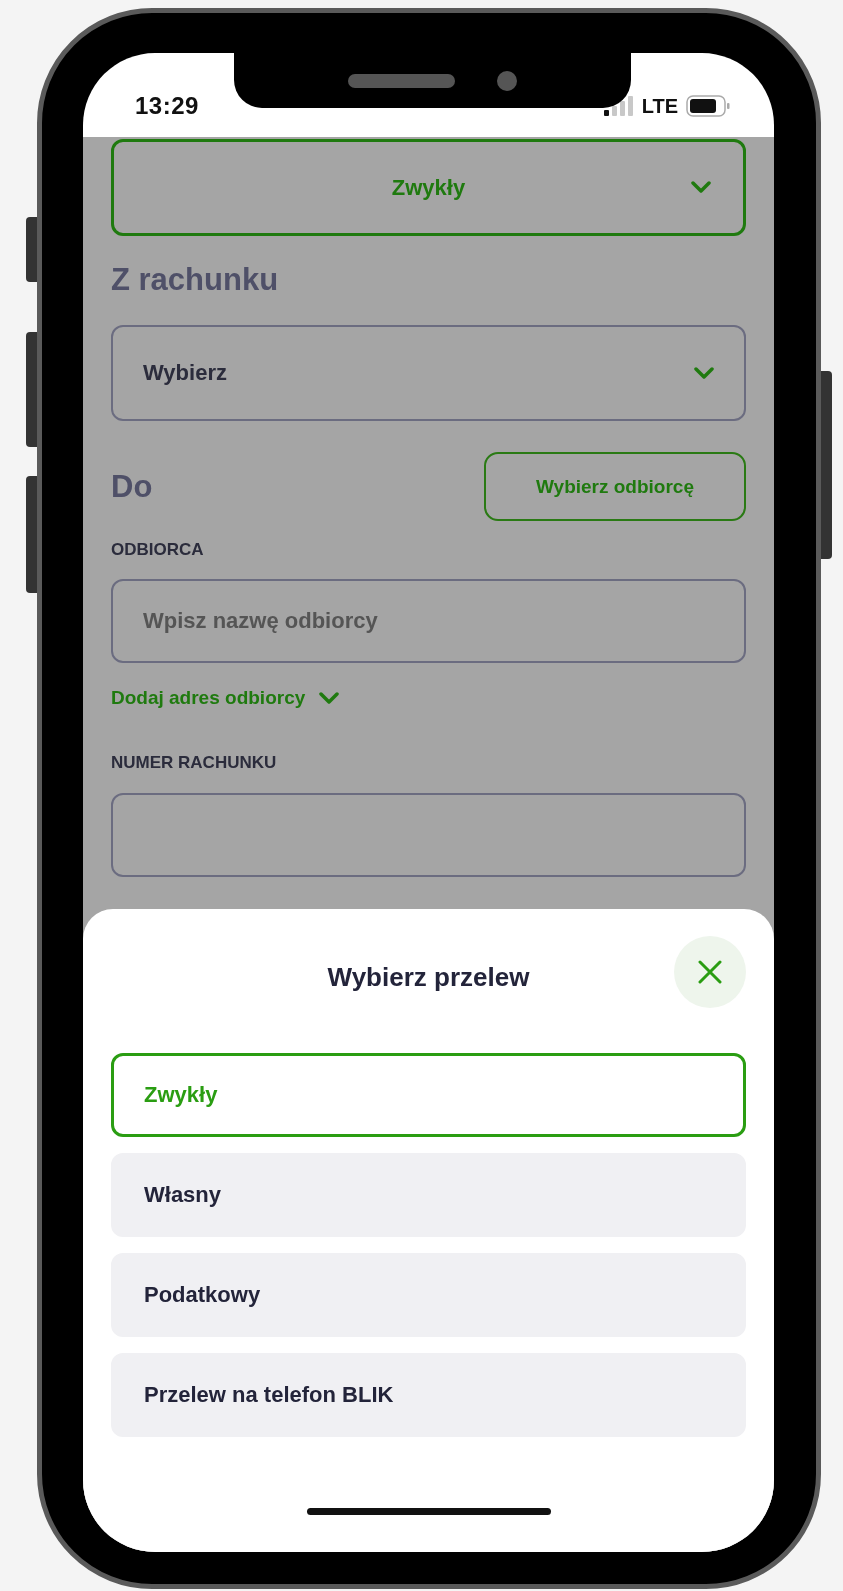 Image resolution: width=843 pixels, height=1591 pixels. What do you see at coordinates (428, 1095) in the screenshot?
I see `transfer-option: Zwykły` at bounding box center [428, 1095].